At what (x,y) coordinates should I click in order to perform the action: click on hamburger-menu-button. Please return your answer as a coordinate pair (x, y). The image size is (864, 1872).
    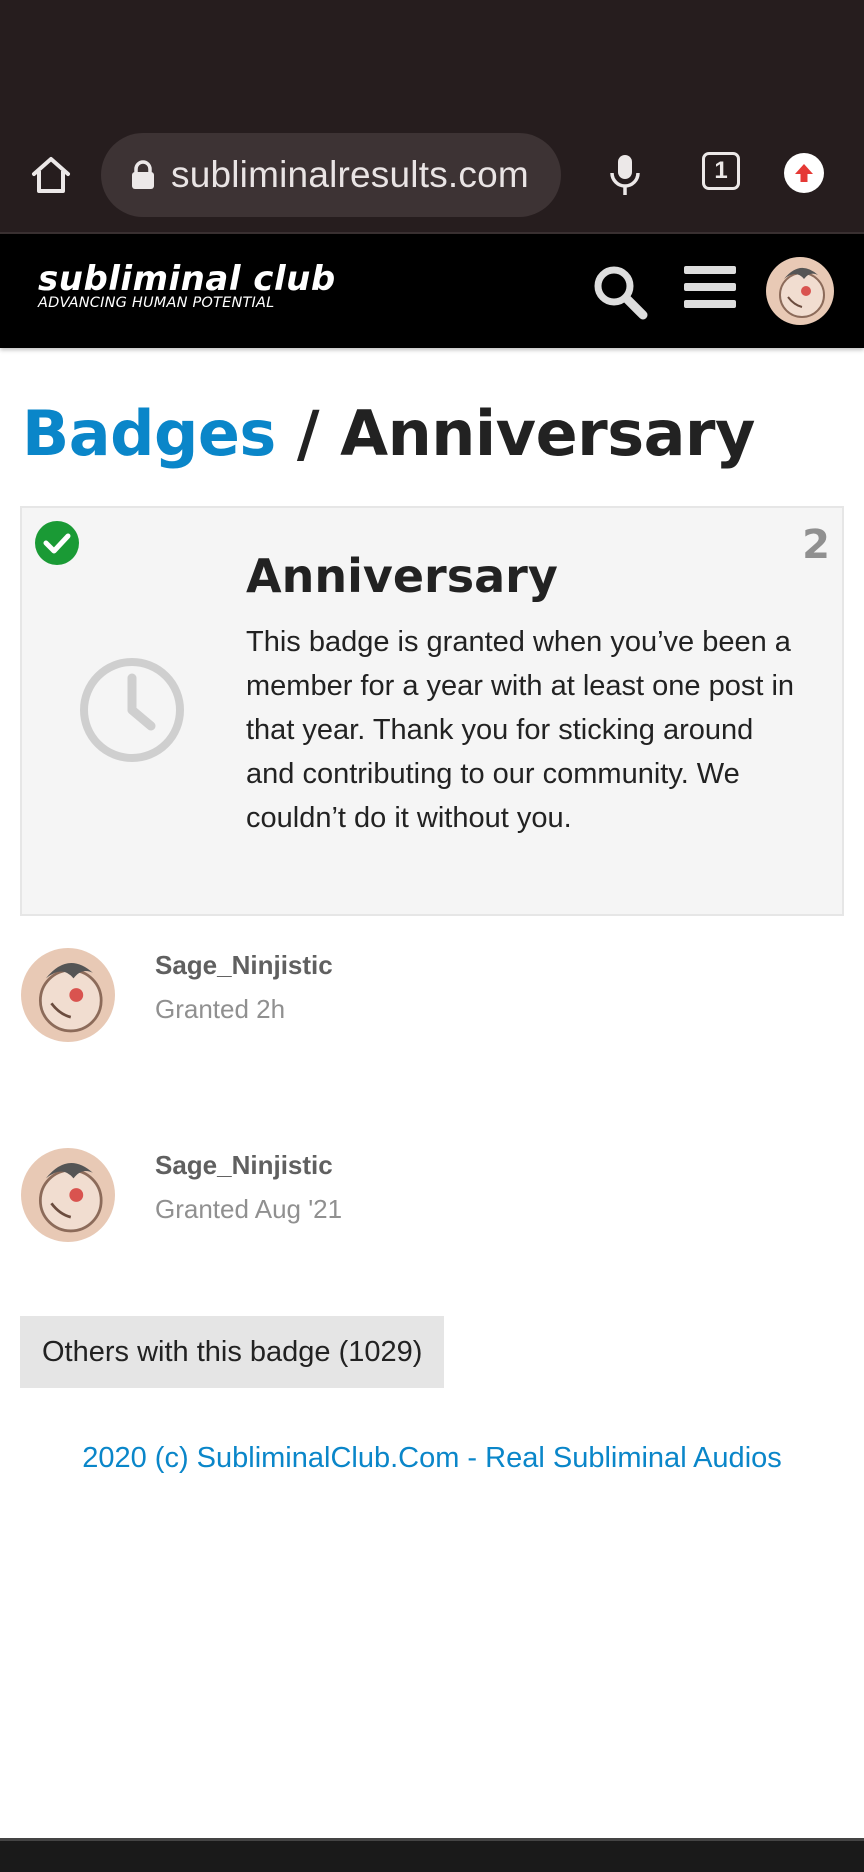
    Looking at the image, I should click on (710, 291).